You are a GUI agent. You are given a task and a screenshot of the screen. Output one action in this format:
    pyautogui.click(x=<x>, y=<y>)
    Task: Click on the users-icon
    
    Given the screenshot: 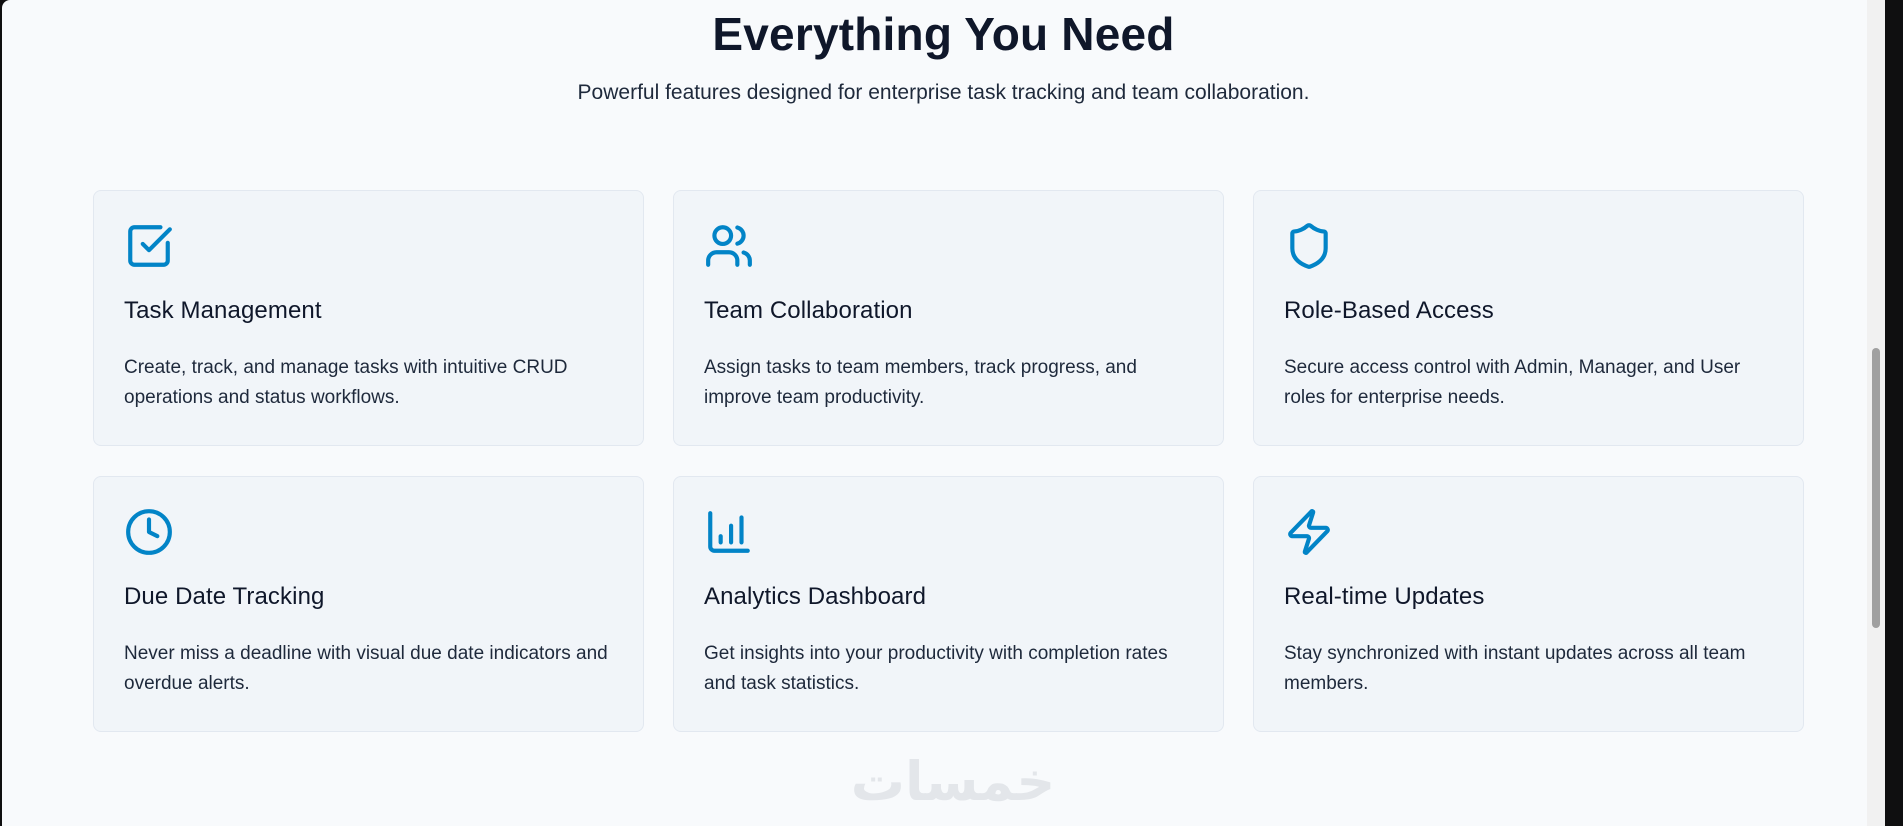 What is the action you would take?
    pyautogui.click(x=729, y=246)
    